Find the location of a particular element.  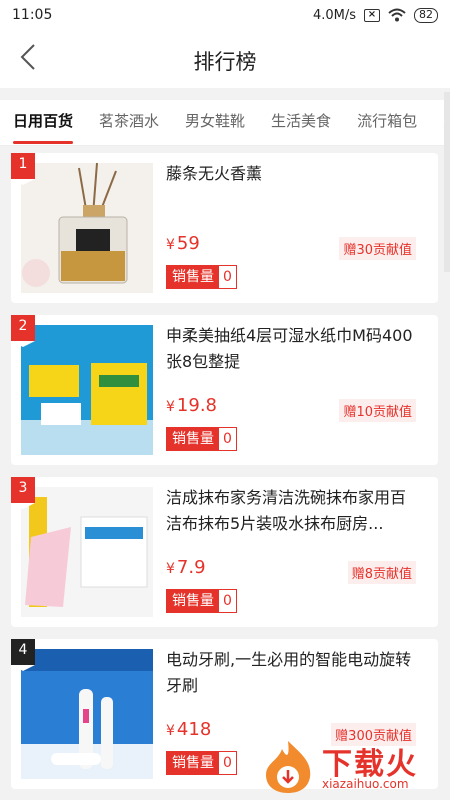

contribution-badge: 赠30贡献值 is located at coordinates (377, 248).